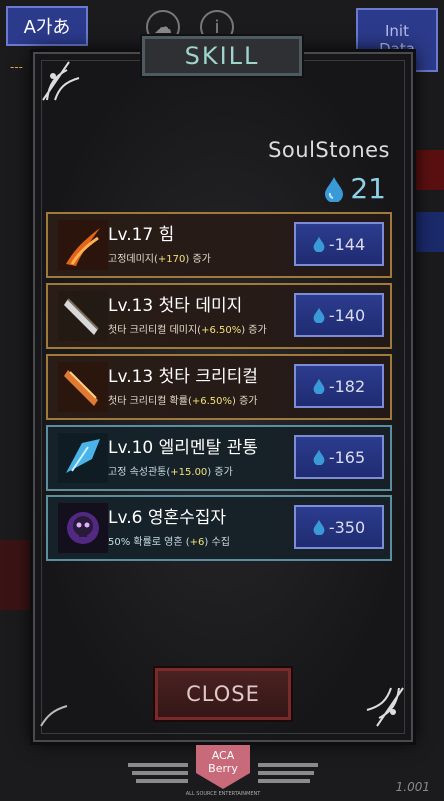  What do you see at coordinates (223, 755) in the screenshot?
I see `svg-text: ACA` at bounding box center [223, 755].